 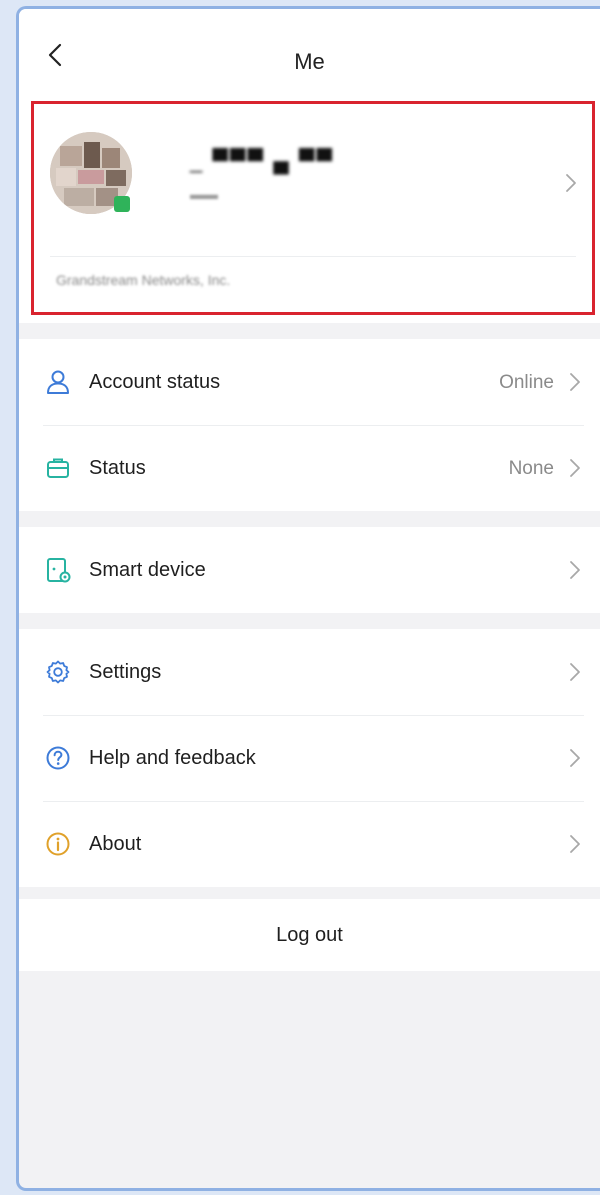 I want to click on menu-item-label: Status, so click(x=117, y=468).